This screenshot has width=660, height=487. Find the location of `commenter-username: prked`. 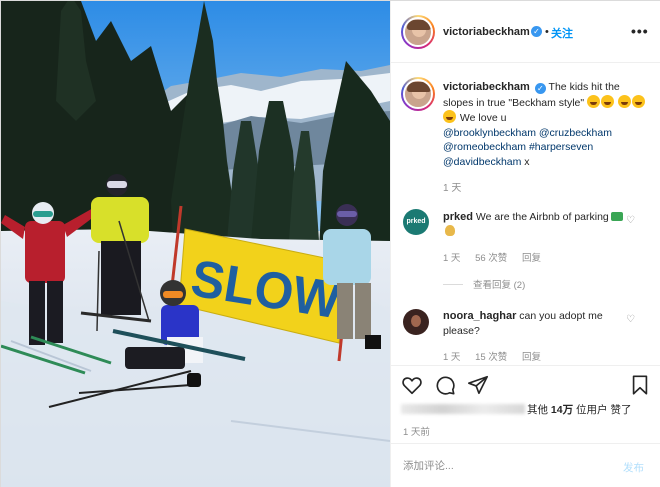

commenter-username: prked is located at coordinates (458, 217).